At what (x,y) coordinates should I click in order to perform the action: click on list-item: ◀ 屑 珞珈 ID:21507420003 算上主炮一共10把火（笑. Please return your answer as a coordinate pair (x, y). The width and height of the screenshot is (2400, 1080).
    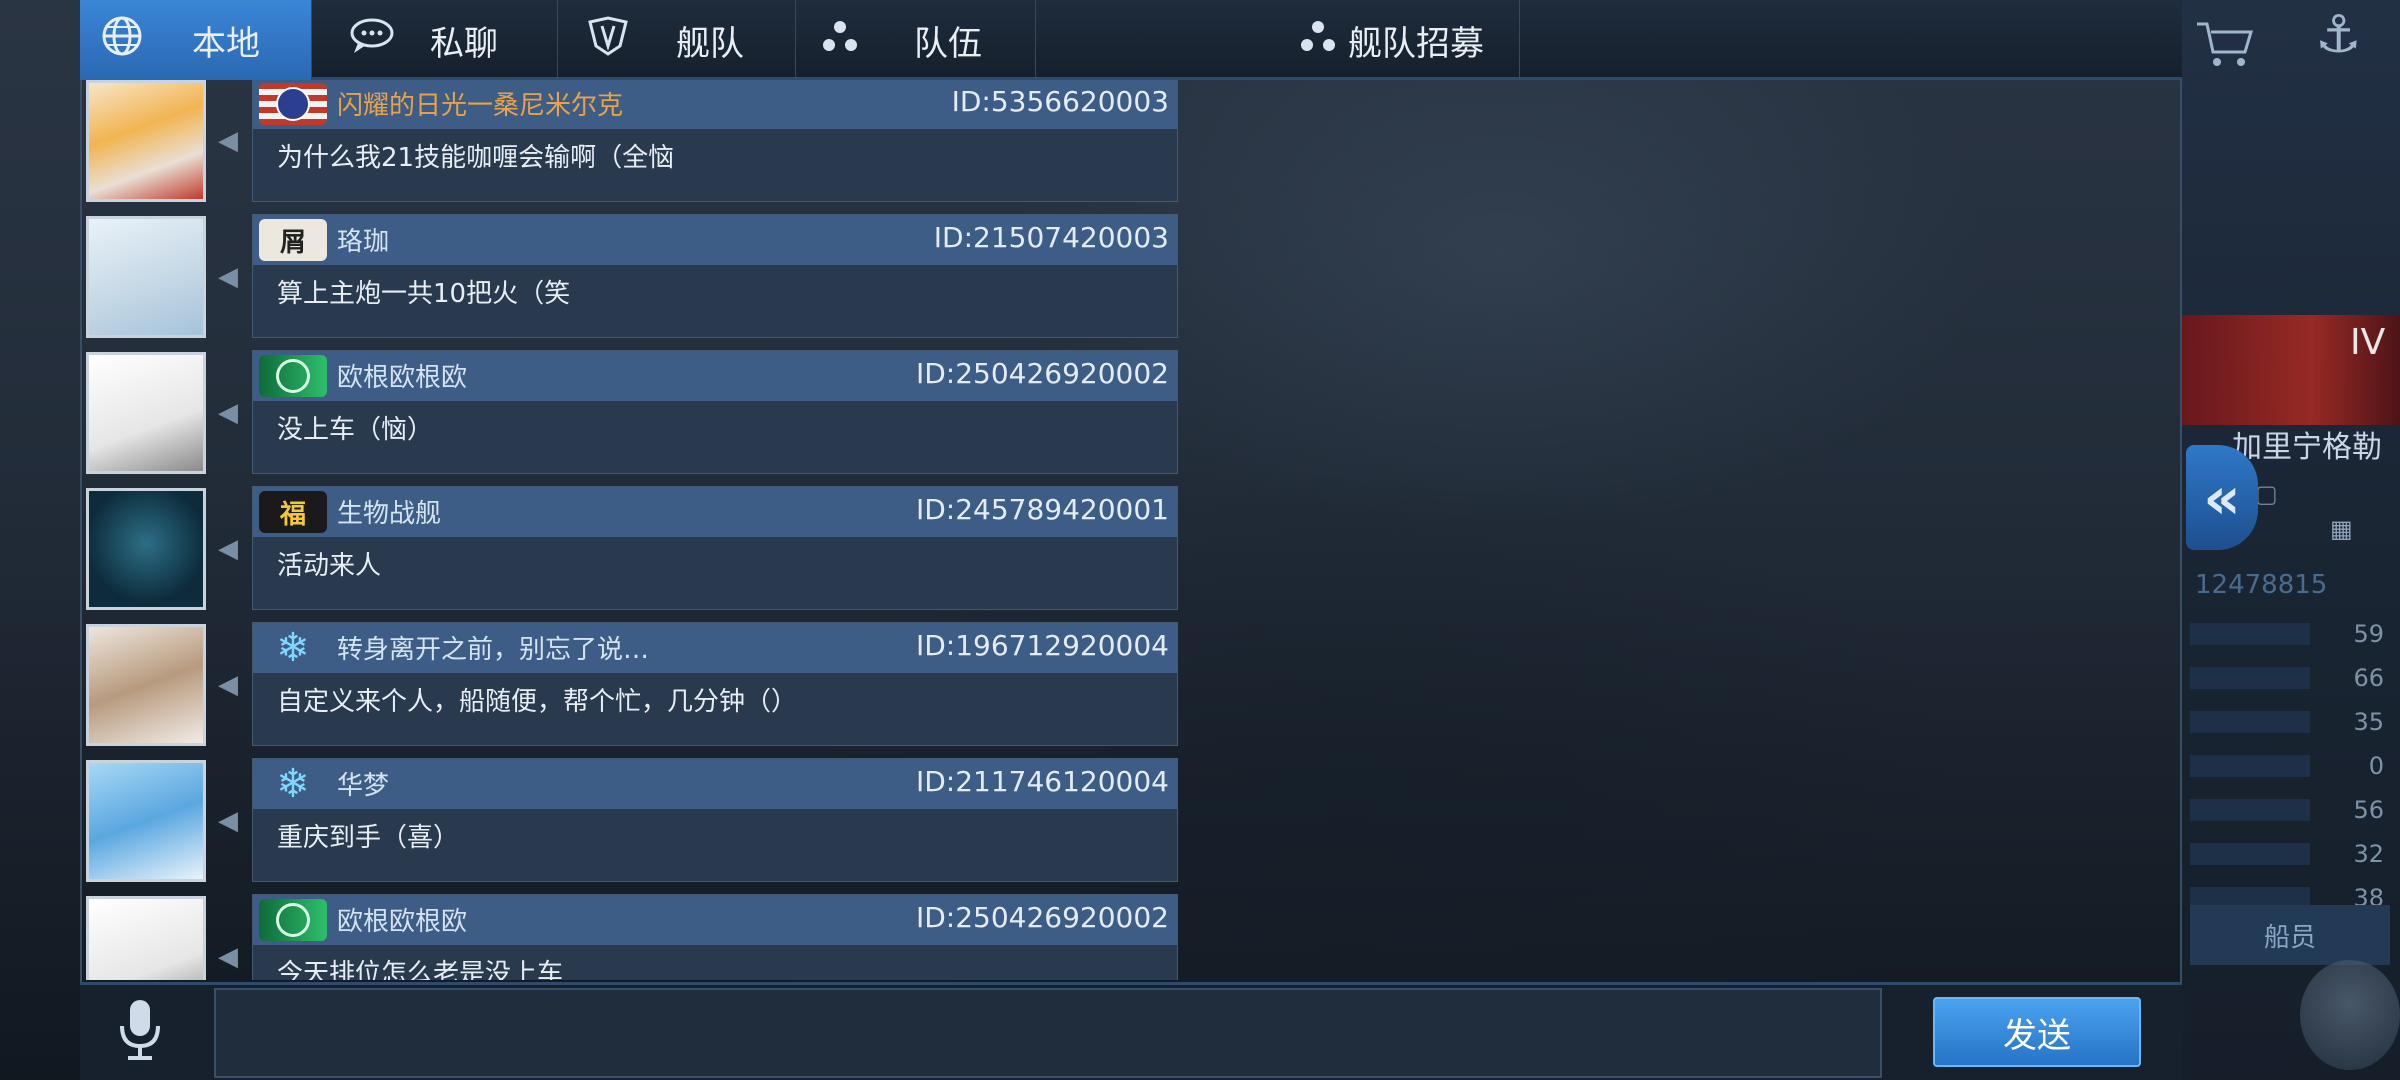
    Looking at the image, I should click on (631, 279).